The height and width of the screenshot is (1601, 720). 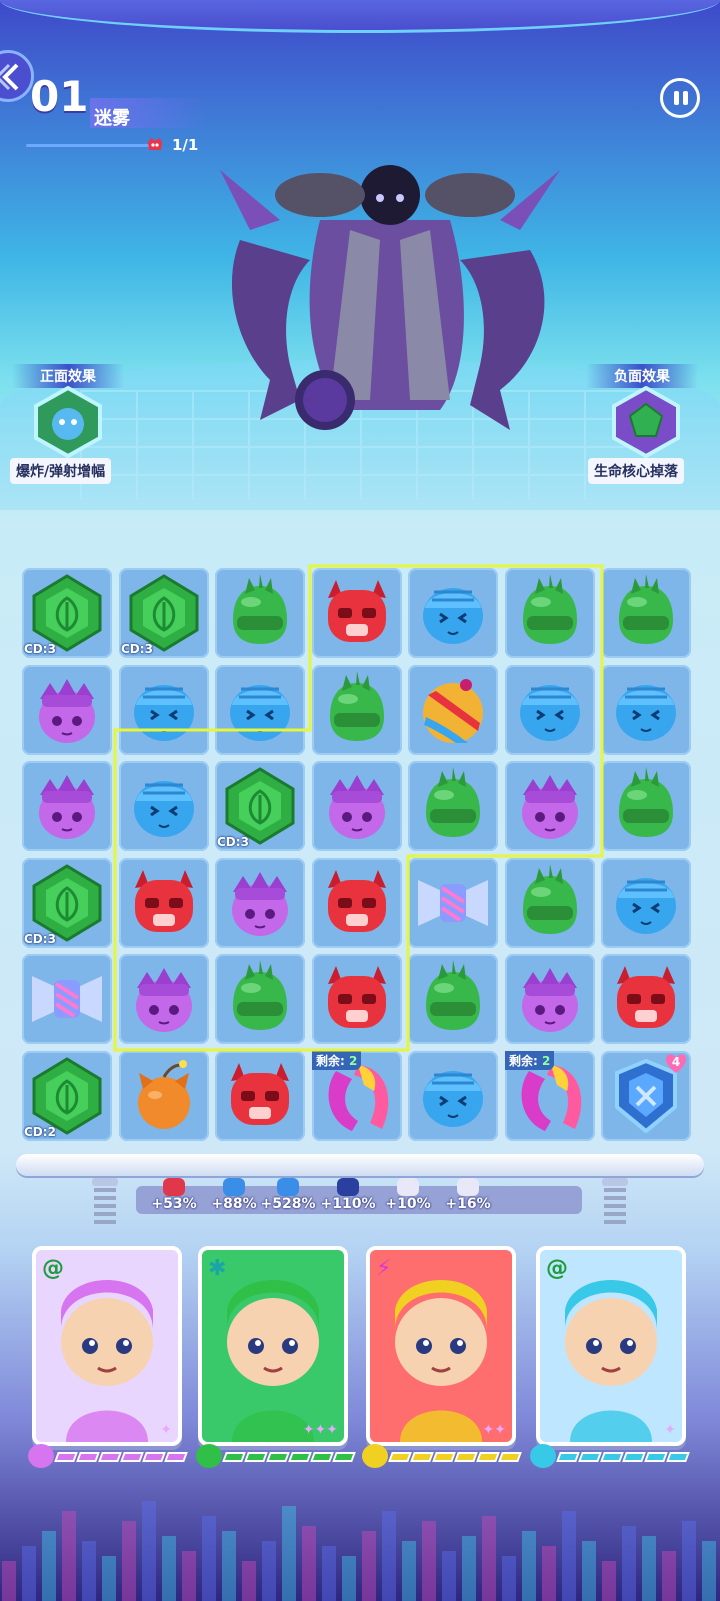 What do you see at coordinates (348, 1204) in the screenshot?
I see `buff-value: +110%` at bounding box center [348, 1204].